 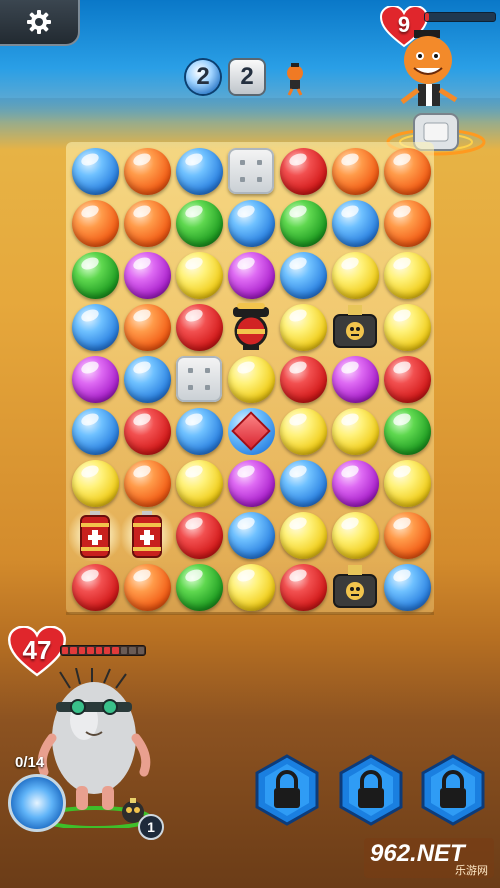 I want to click on stone-block-icon, so click(x=199, y=379).